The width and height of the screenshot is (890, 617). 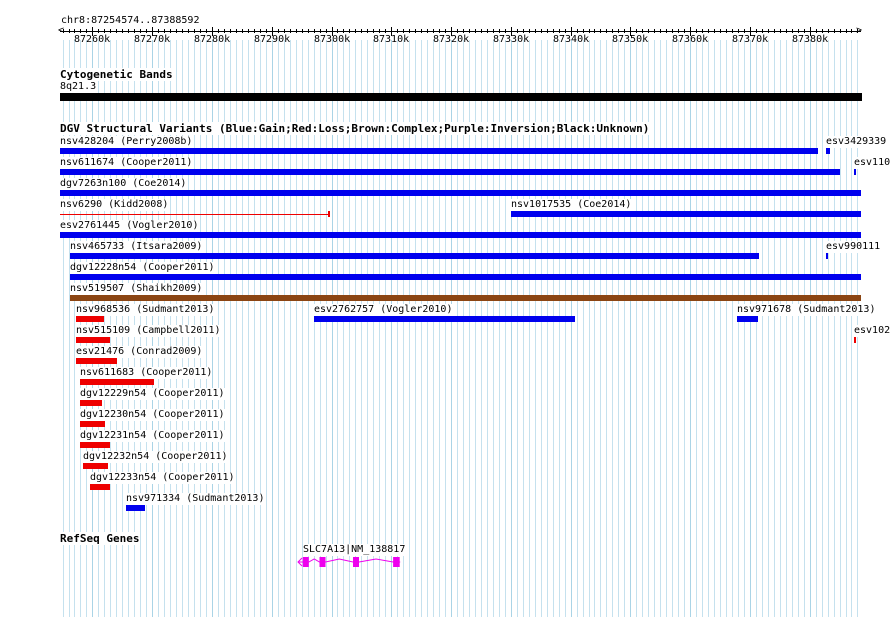 I want to click on cytoband-label: 8q21.3, so click(x=78, y=87).